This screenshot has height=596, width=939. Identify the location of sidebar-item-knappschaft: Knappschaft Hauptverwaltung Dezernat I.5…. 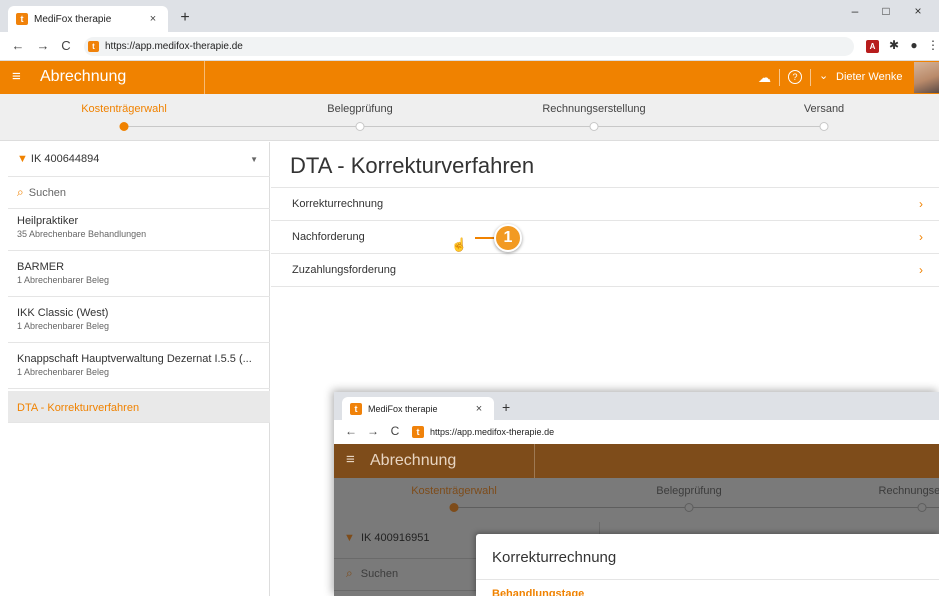
(139, 368).